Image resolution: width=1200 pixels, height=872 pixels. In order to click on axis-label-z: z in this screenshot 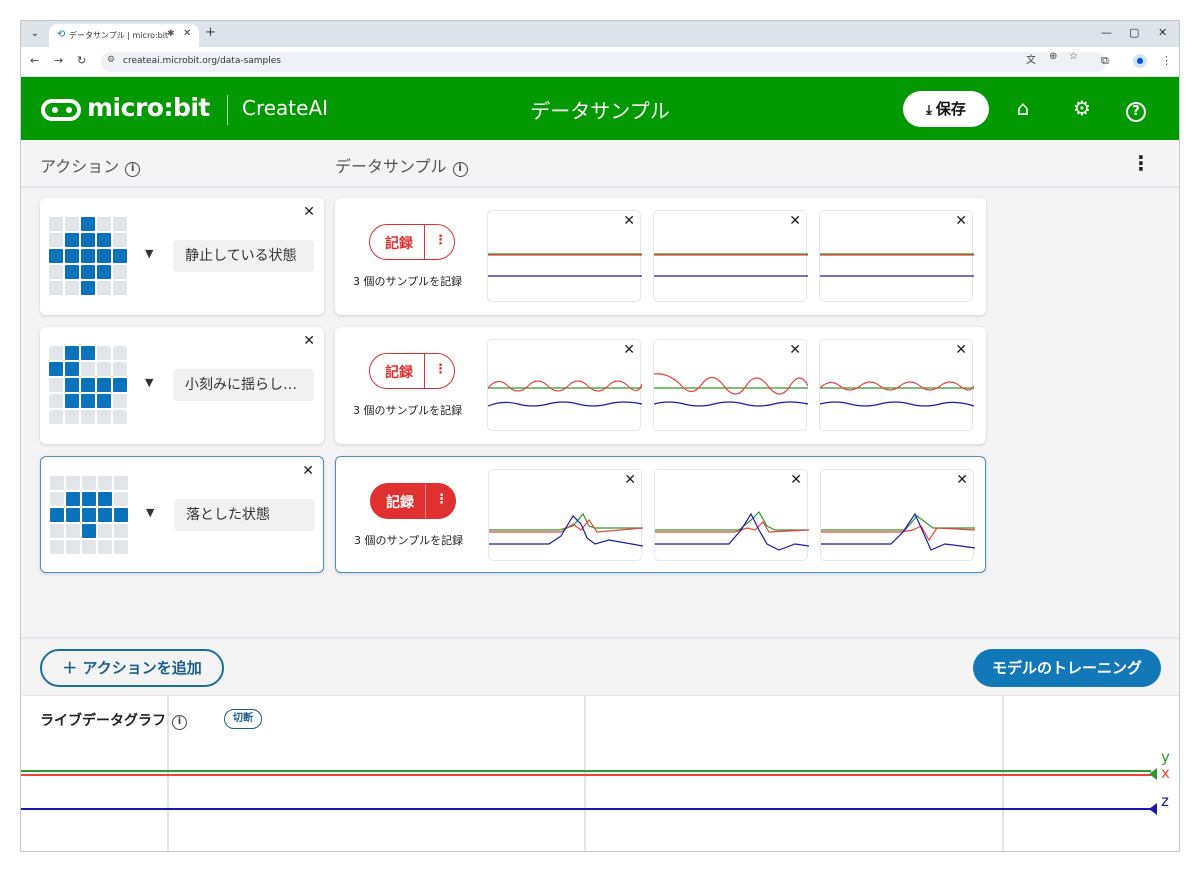, I will do `click(1165, 801)`.